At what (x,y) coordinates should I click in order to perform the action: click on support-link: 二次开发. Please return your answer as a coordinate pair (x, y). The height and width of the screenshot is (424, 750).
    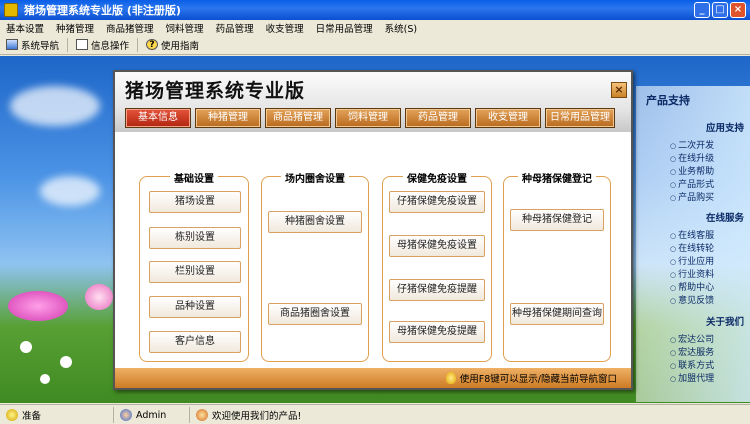
    Looking at the image, I should click on (692, 144).